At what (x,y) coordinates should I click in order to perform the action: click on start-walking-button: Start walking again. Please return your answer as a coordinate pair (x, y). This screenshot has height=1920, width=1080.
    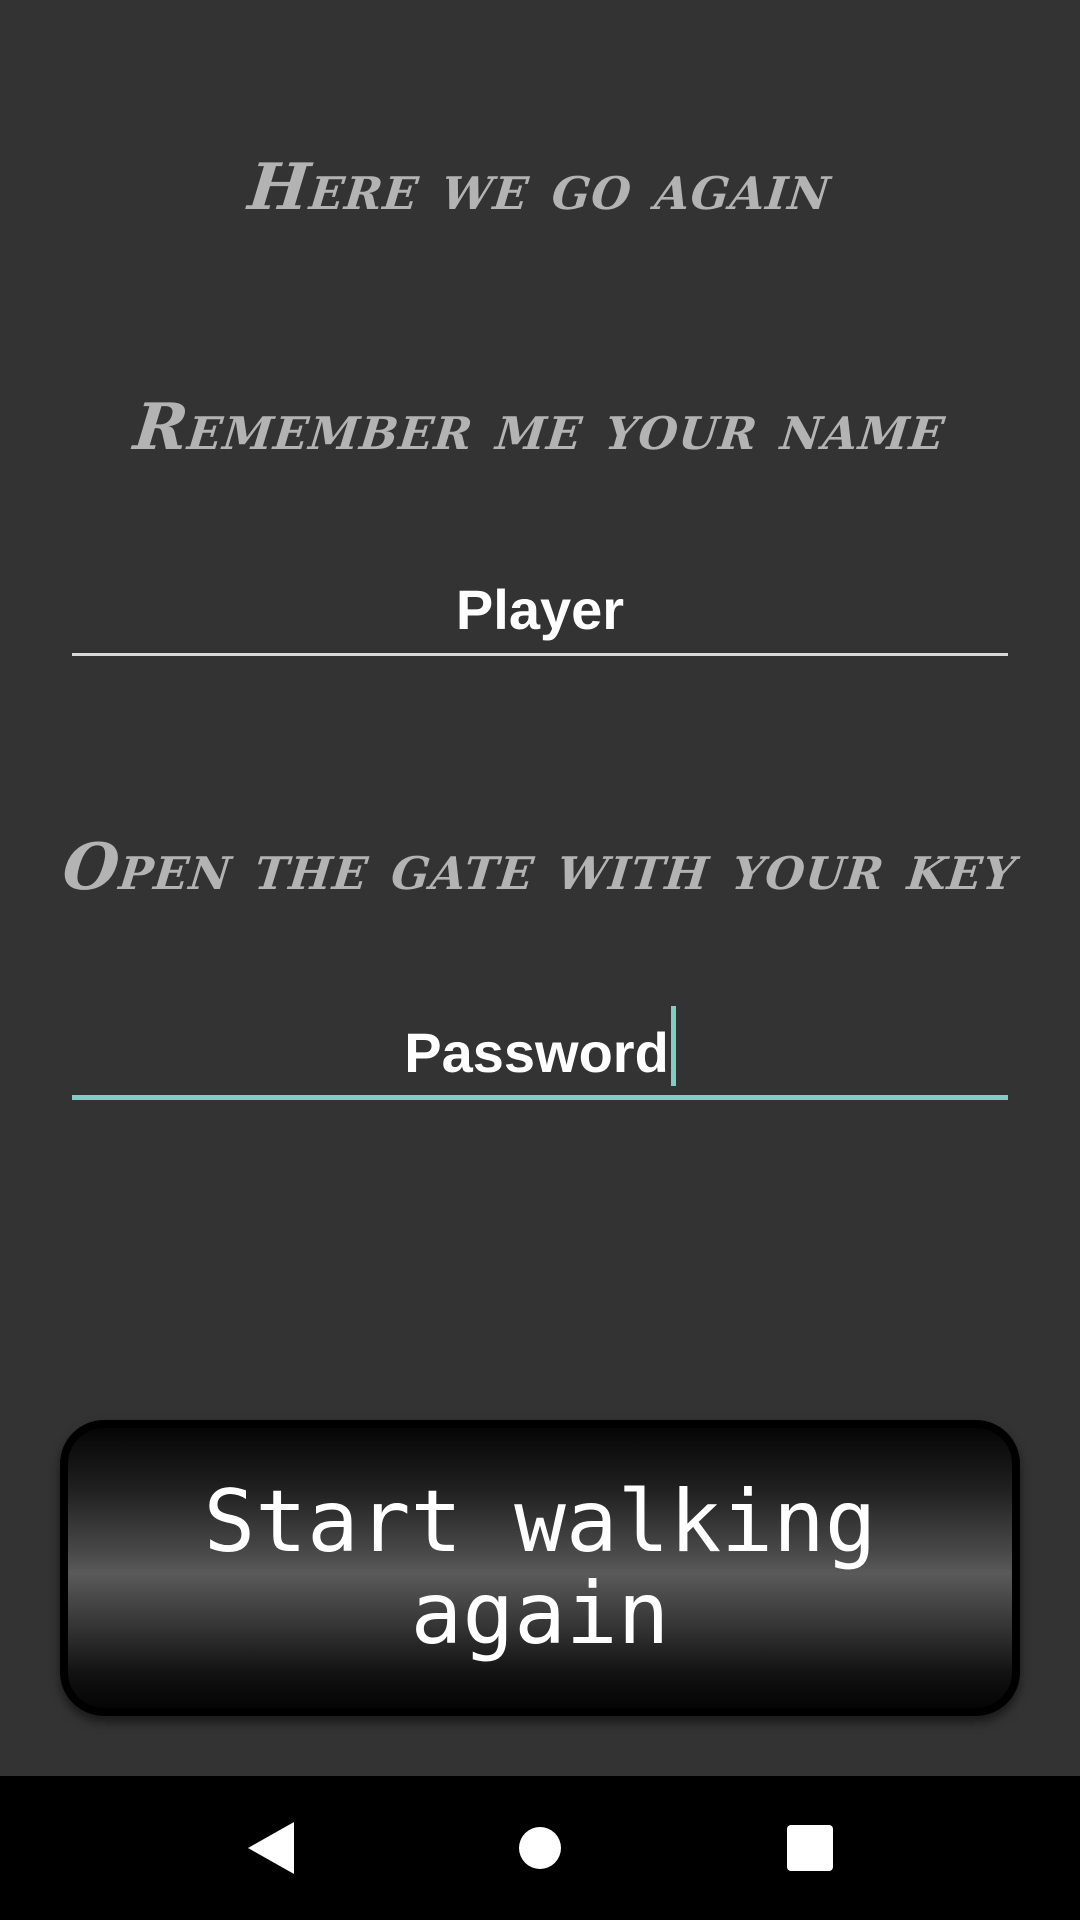
    Looking at the image, I should click on (540, 1568).